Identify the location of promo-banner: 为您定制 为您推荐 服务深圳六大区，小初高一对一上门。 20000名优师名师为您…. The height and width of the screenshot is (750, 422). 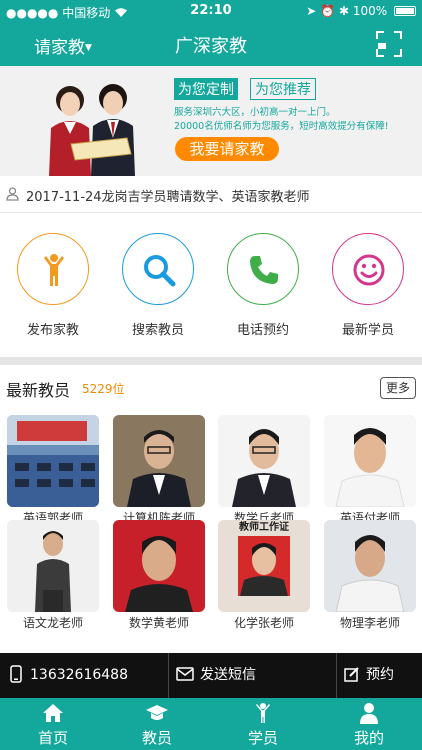
(211, 121).